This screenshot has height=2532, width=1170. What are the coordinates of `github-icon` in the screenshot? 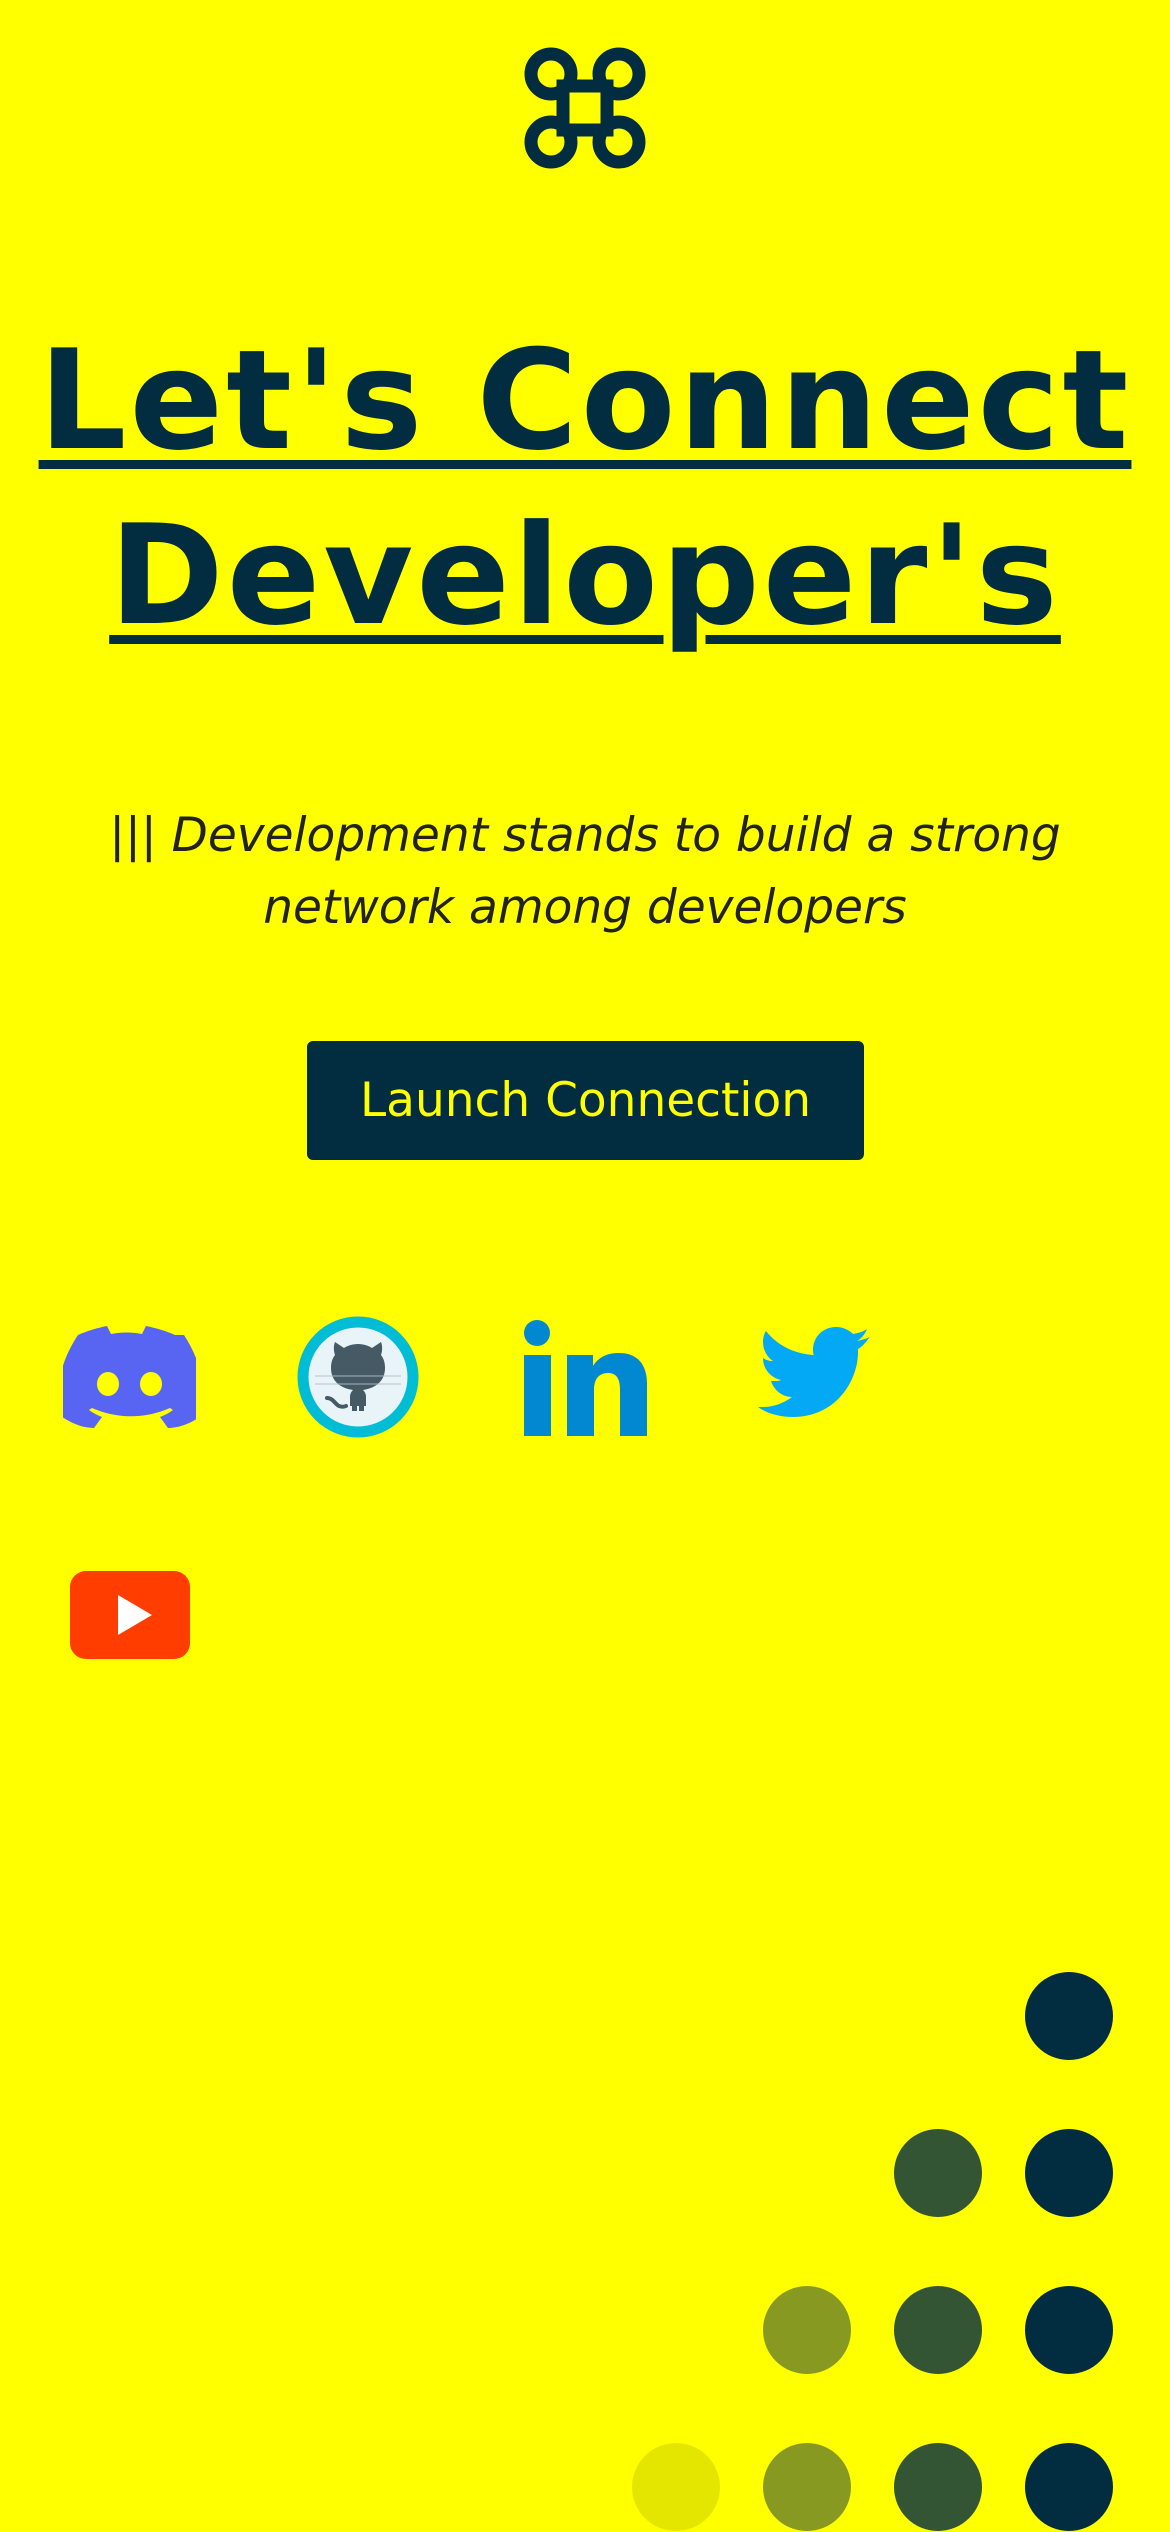 It's located at (358, 1377).